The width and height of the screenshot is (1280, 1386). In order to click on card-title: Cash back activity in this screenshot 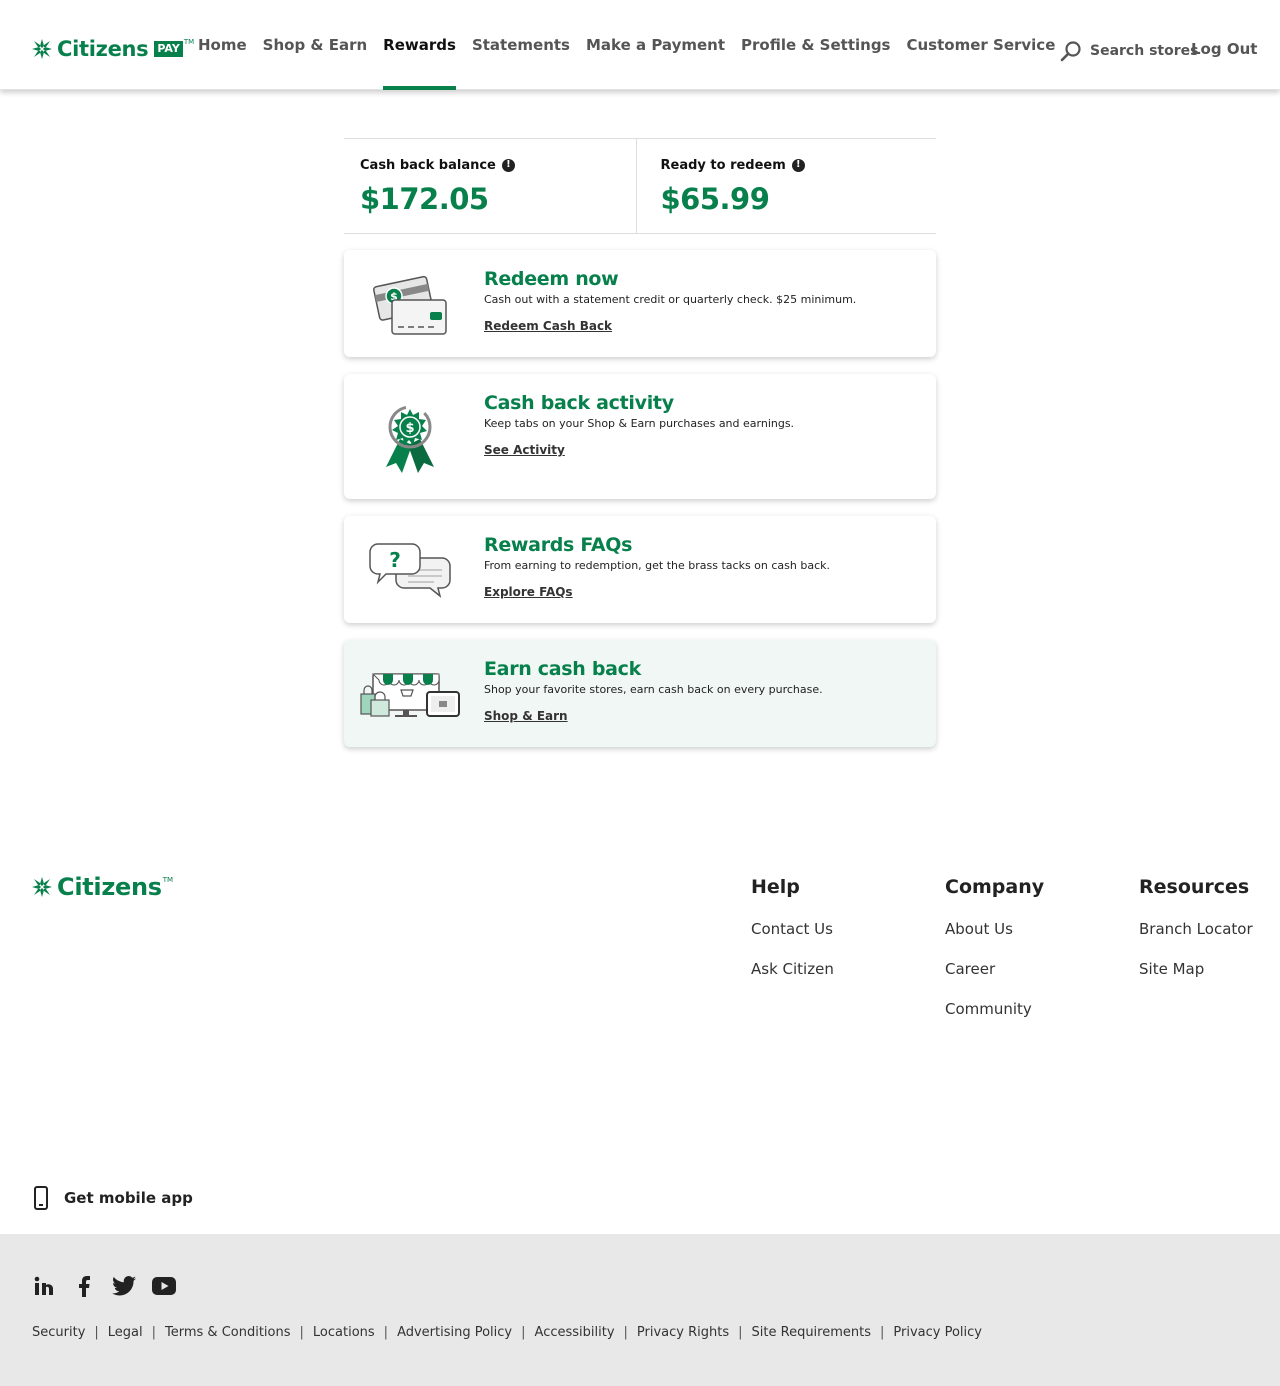, I will do `click(579, 403)`.